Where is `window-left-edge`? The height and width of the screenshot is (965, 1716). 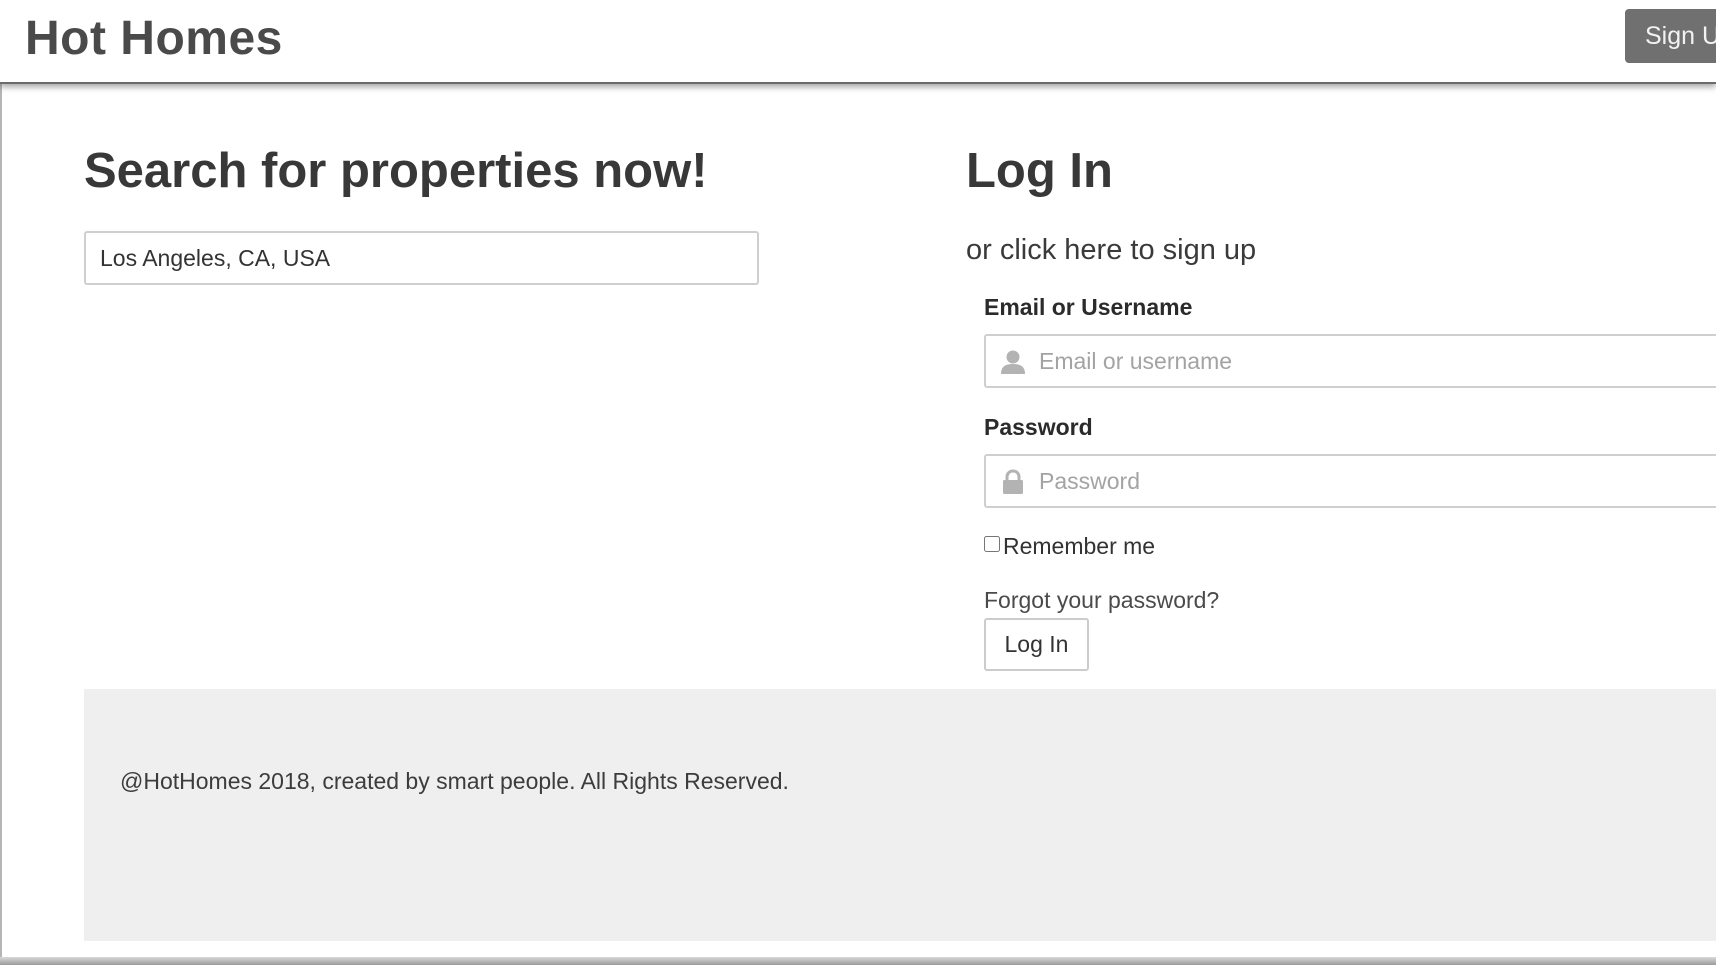 window-left-edge is located at coordinates (1, 482).